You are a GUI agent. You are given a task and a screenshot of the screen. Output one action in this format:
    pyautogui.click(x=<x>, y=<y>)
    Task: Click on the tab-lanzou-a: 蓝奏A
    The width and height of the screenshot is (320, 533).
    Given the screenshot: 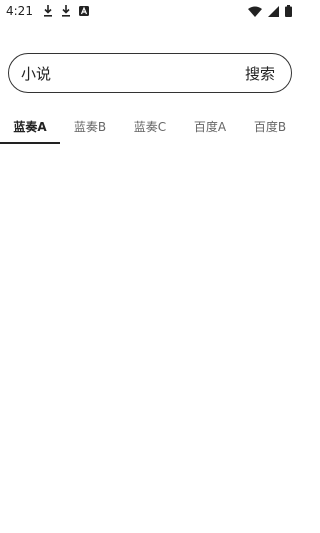 What is the action you would take?
    pyautogui.click(x=30, y=126)
    